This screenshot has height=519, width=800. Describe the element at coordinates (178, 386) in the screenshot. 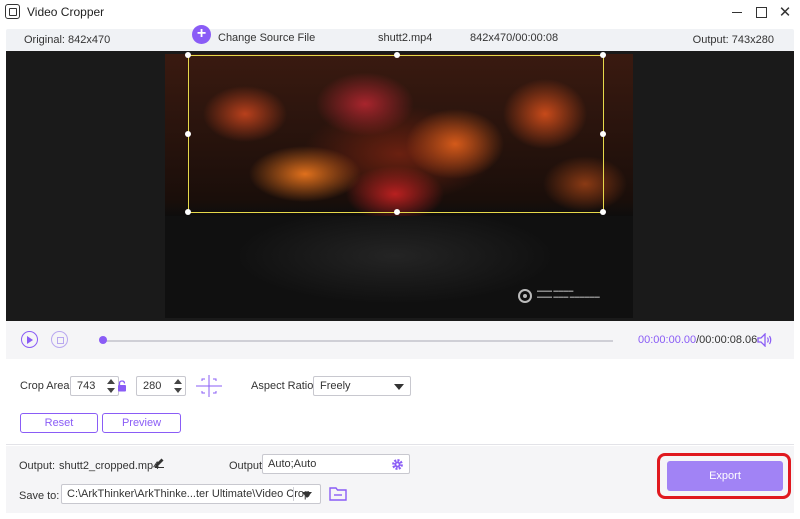

I see `crop-height-stepper` at that location.